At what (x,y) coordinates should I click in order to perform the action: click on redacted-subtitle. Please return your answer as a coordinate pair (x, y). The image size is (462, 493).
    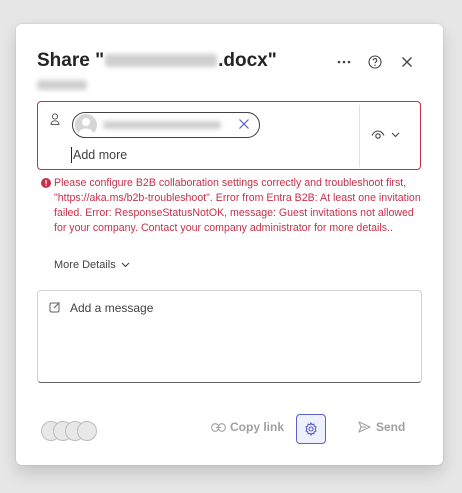
    Looking at the image, I should click on (62, 85).